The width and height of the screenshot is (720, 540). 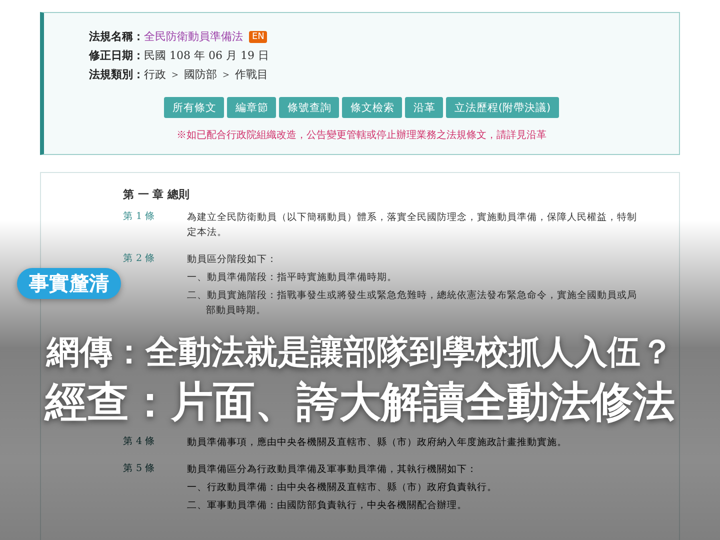 What do you see at coordinates (155, 444) in the screenshot?
I see `article-number: 第 4 條` at bounding box center [155, 444].